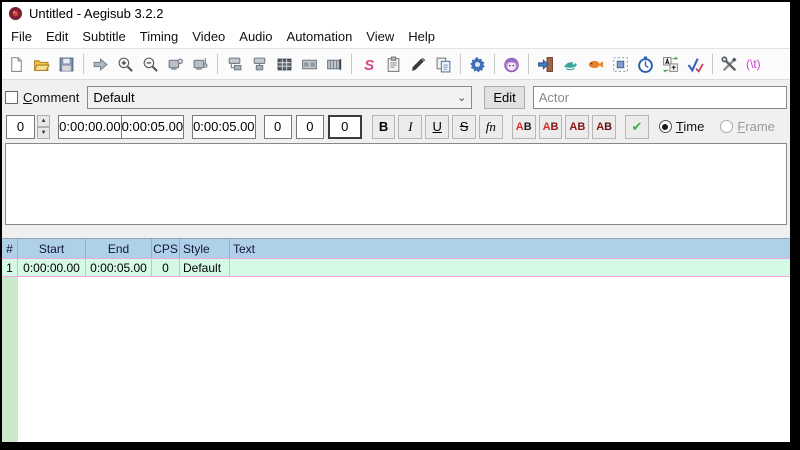 This screenshot has height=450, width=800. Describe the element at coordinates (224, 126) in the screenshot. I see `duration-field: 0:00:05.00` at that location.